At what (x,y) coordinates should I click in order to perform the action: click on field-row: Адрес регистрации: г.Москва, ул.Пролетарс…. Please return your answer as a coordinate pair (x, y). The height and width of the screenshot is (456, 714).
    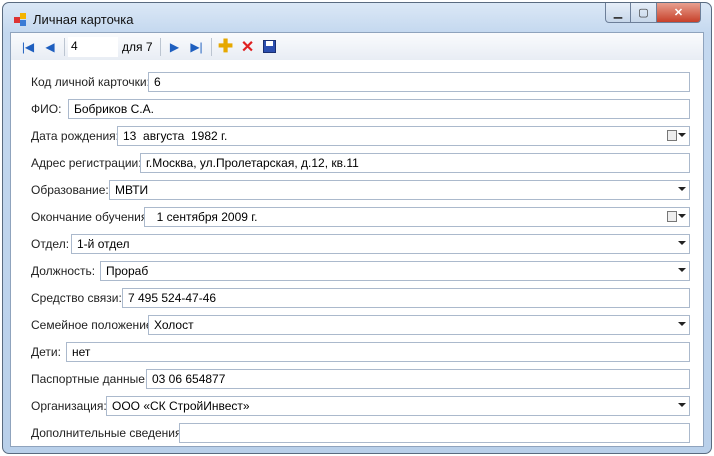
    Looking at the image, I should click on (367, 163).